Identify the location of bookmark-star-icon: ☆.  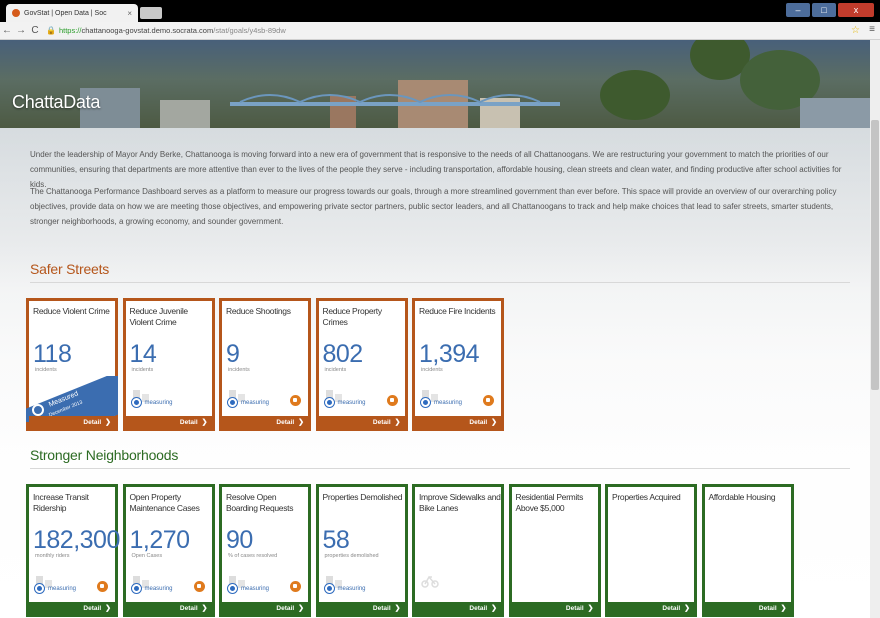
(855, 30).